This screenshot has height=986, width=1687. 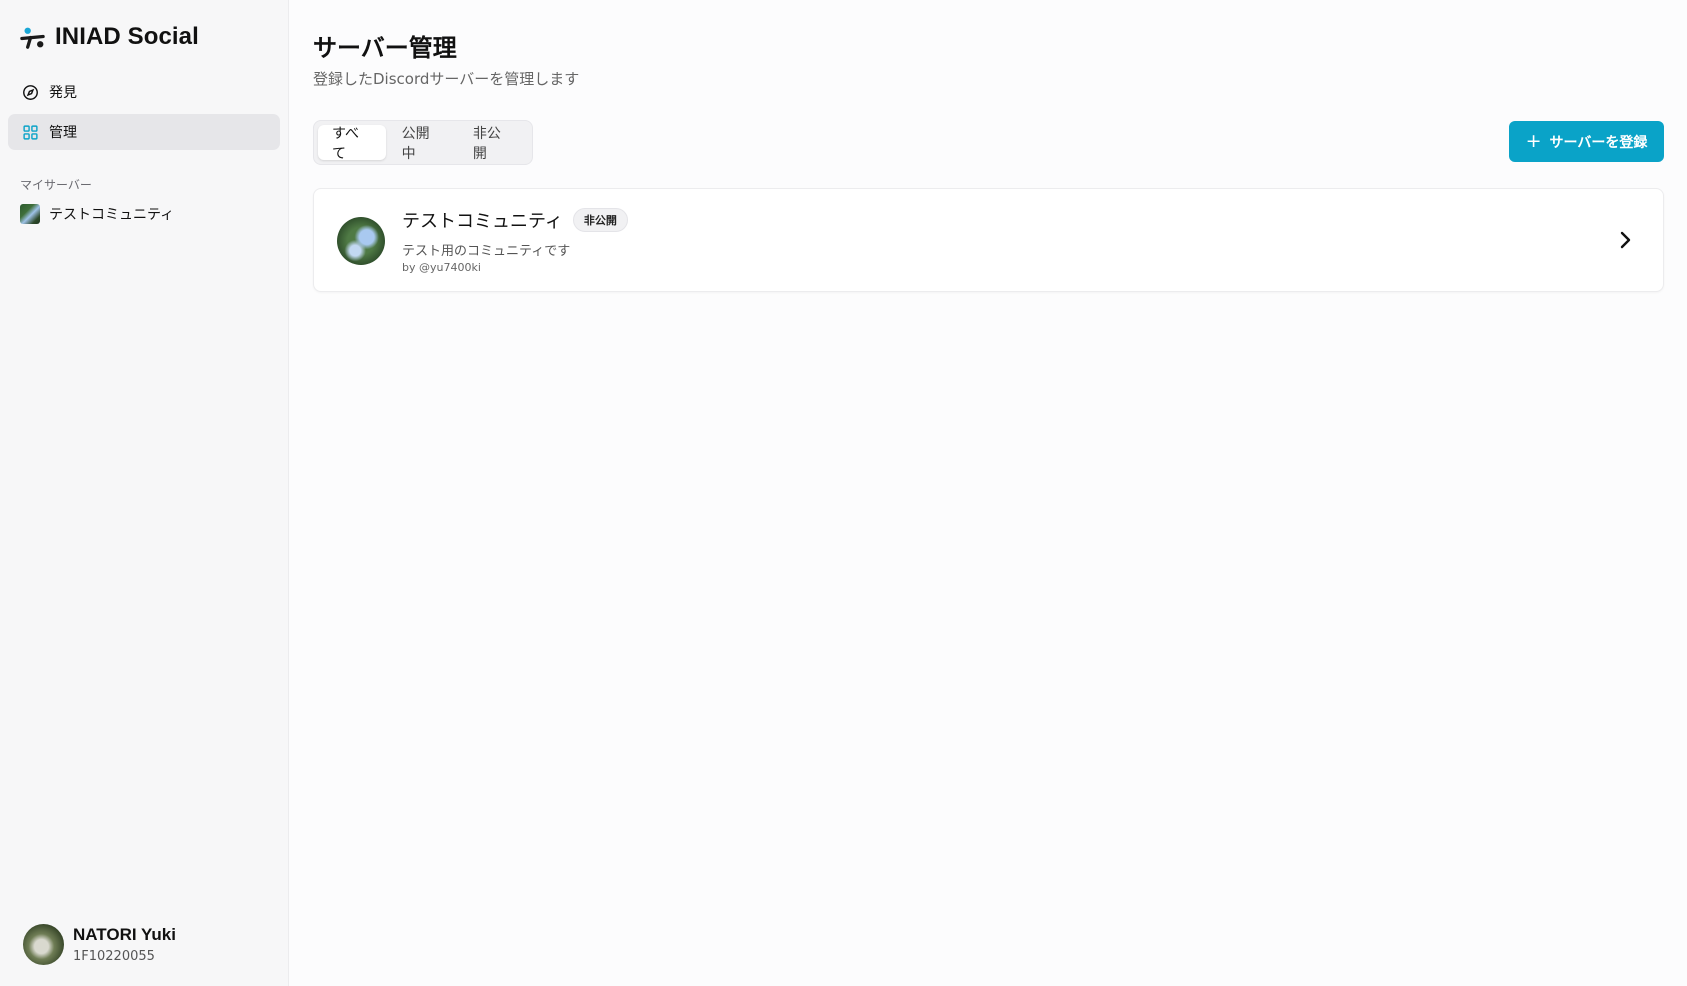 I want to click on user-name: NATORI Yuki, so click(x=124, y=934).